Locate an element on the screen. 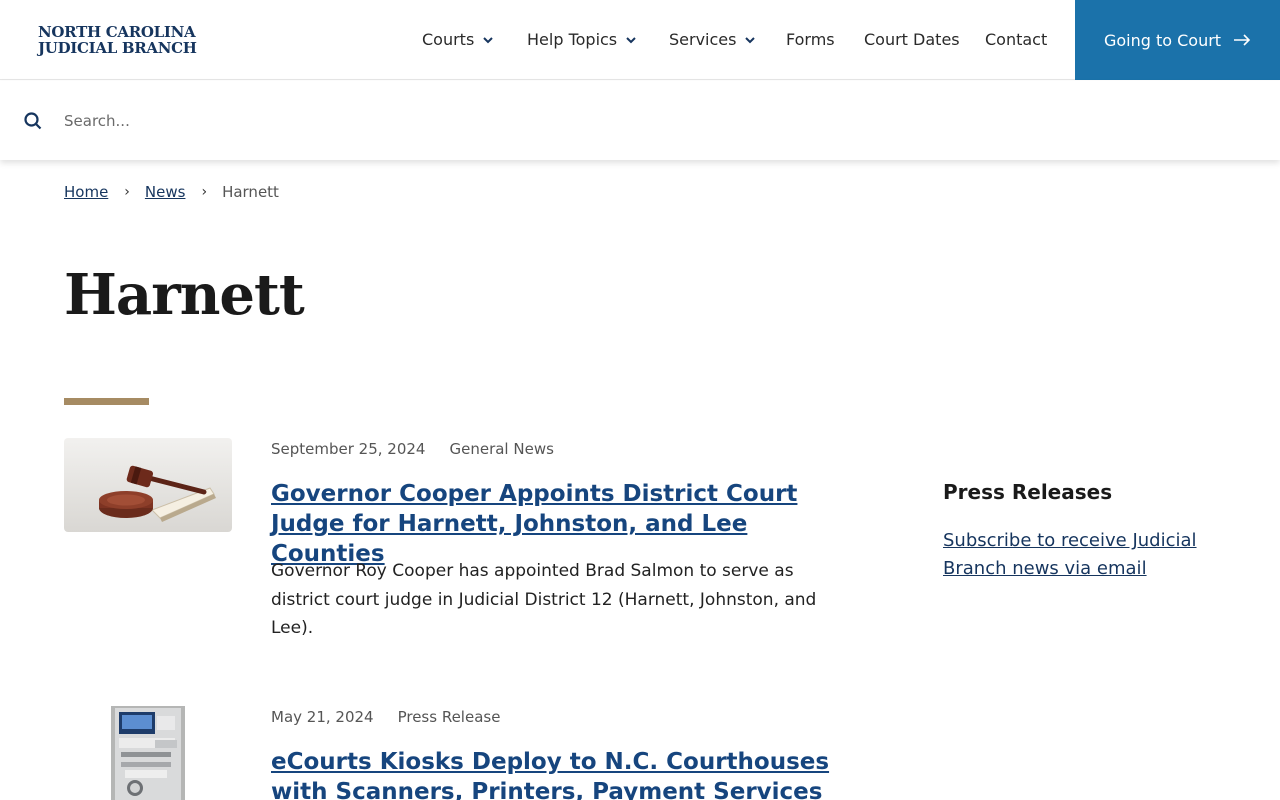 The image size is (1280, 800). nav-forms: Forms is located at coordinates (810, 39).